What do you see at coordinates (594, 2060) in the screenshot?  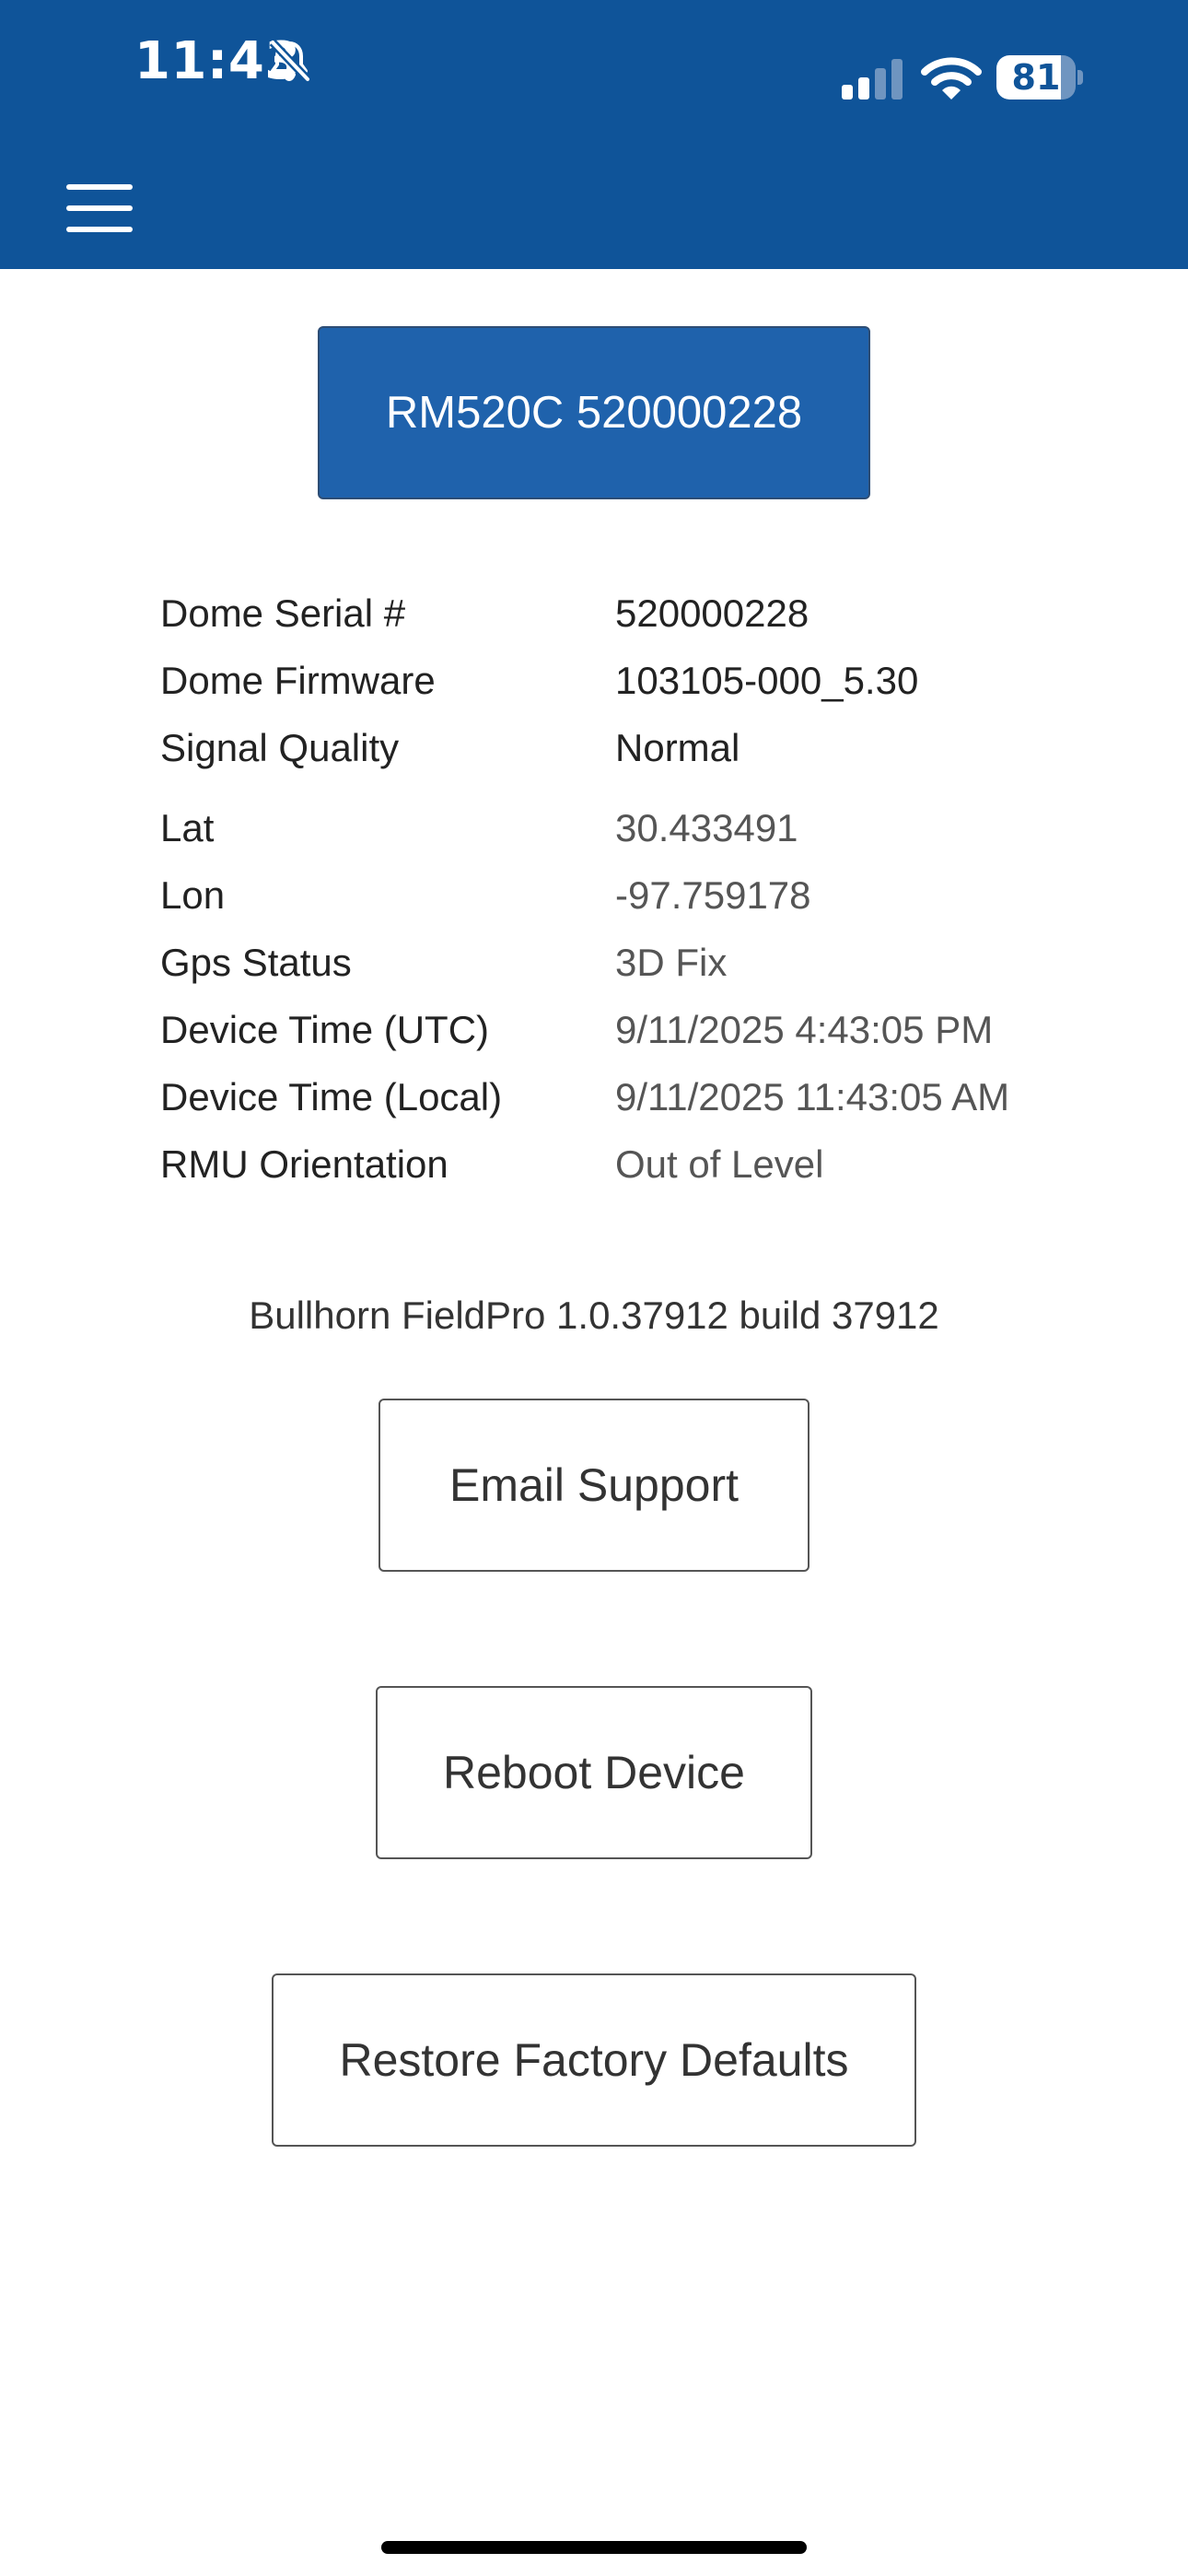 I see `restore-factory-defaults-button: Restore Factory Defaults` at bounding box center [594, 2060].